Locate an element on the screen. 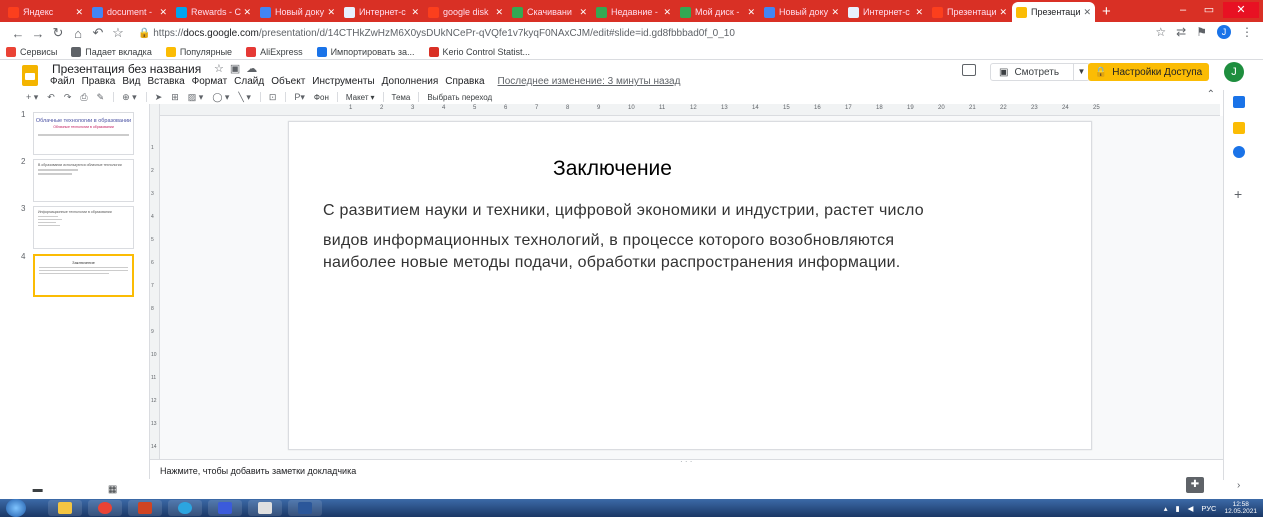 Image resolution: width=1263 pixels, height=517 pixels. reload-icon: ↻ is located at coordinates (58, 33).